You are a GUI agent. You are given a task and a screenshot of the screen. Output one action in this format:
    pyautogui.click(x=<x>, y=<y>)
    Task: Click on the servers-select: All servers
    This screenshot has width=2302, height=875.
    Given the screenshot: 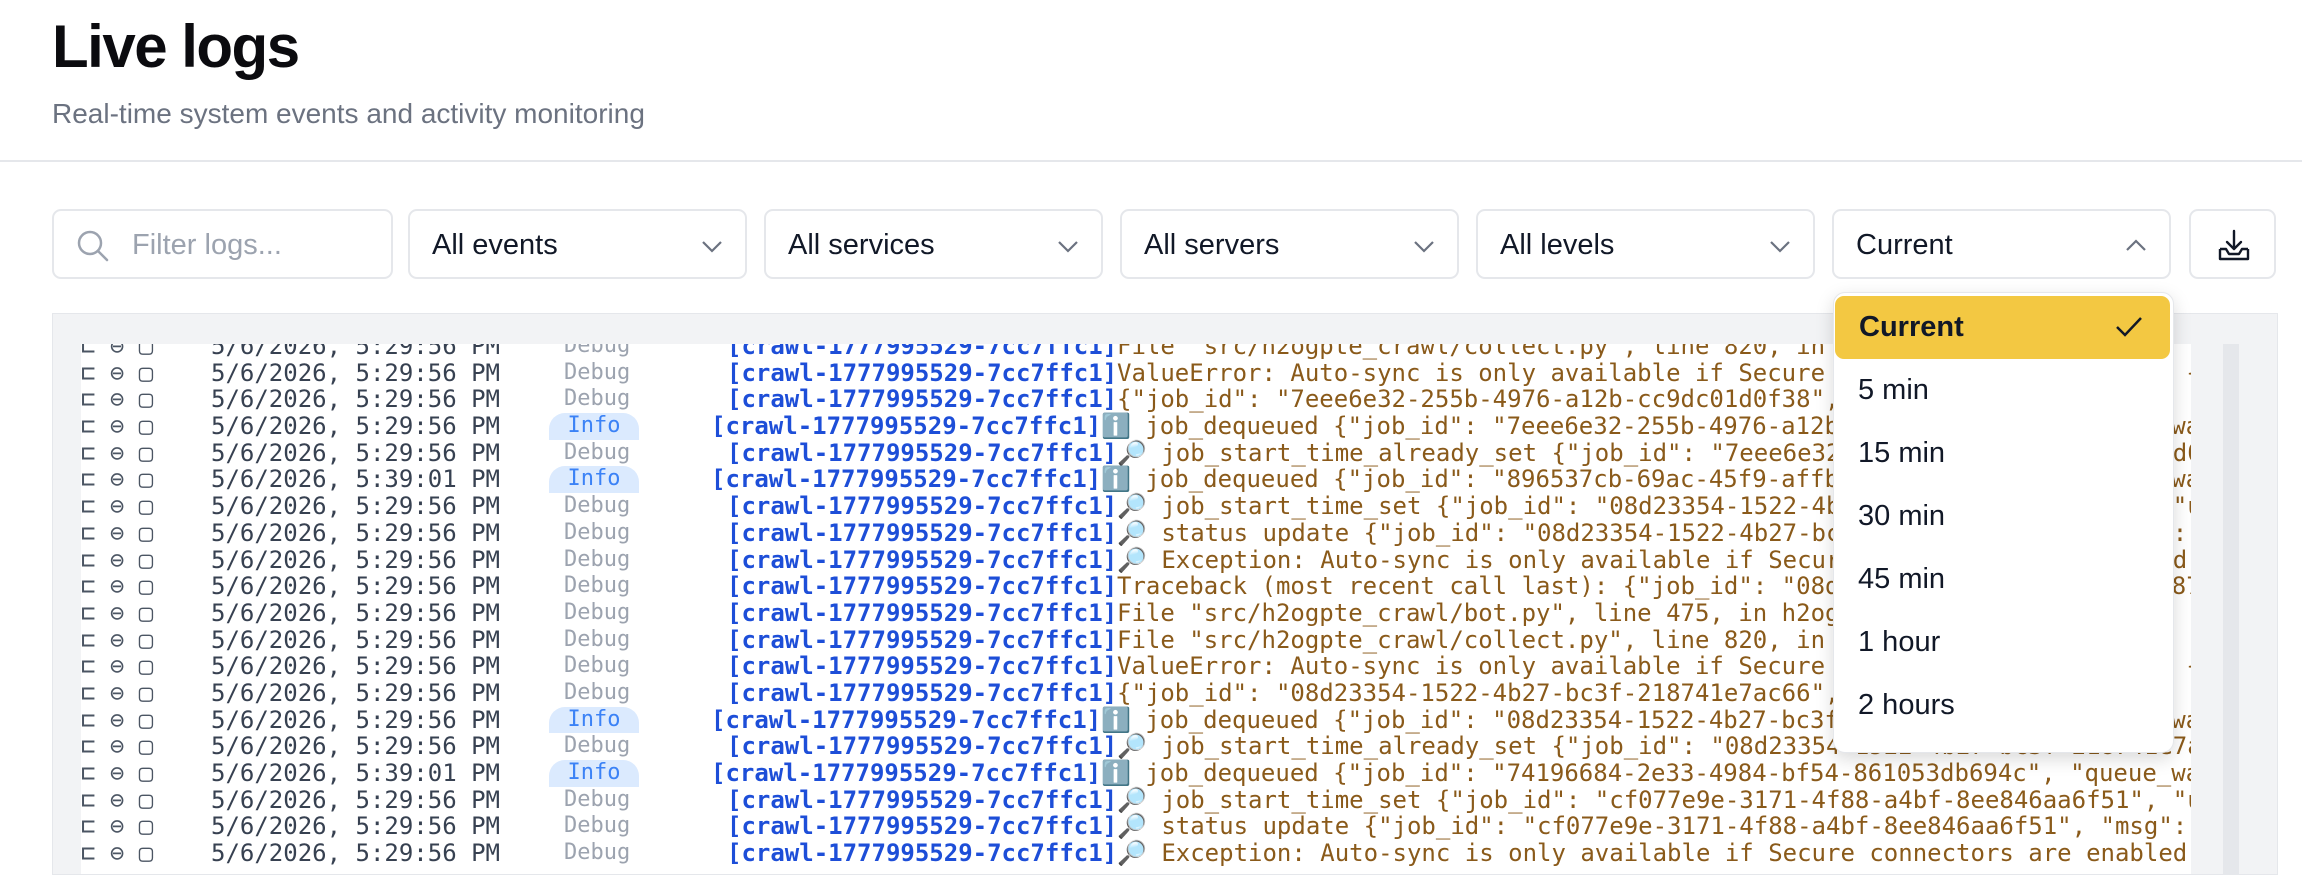 What is the action you would take?
    pyautogui.click(x=1289, y=244)
    